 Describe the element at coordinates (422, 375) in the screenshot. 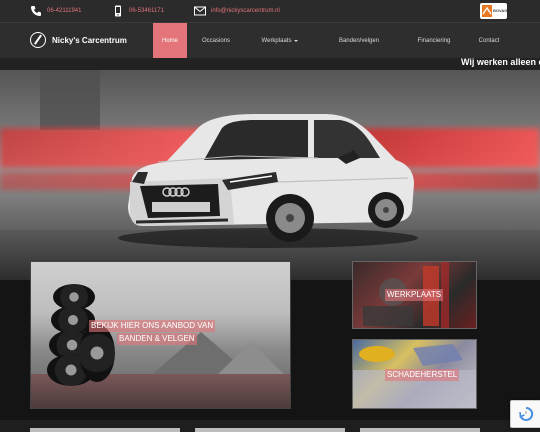

I see `schadeherstel-tile-heading: SCHADEHERSTEL` at that location.